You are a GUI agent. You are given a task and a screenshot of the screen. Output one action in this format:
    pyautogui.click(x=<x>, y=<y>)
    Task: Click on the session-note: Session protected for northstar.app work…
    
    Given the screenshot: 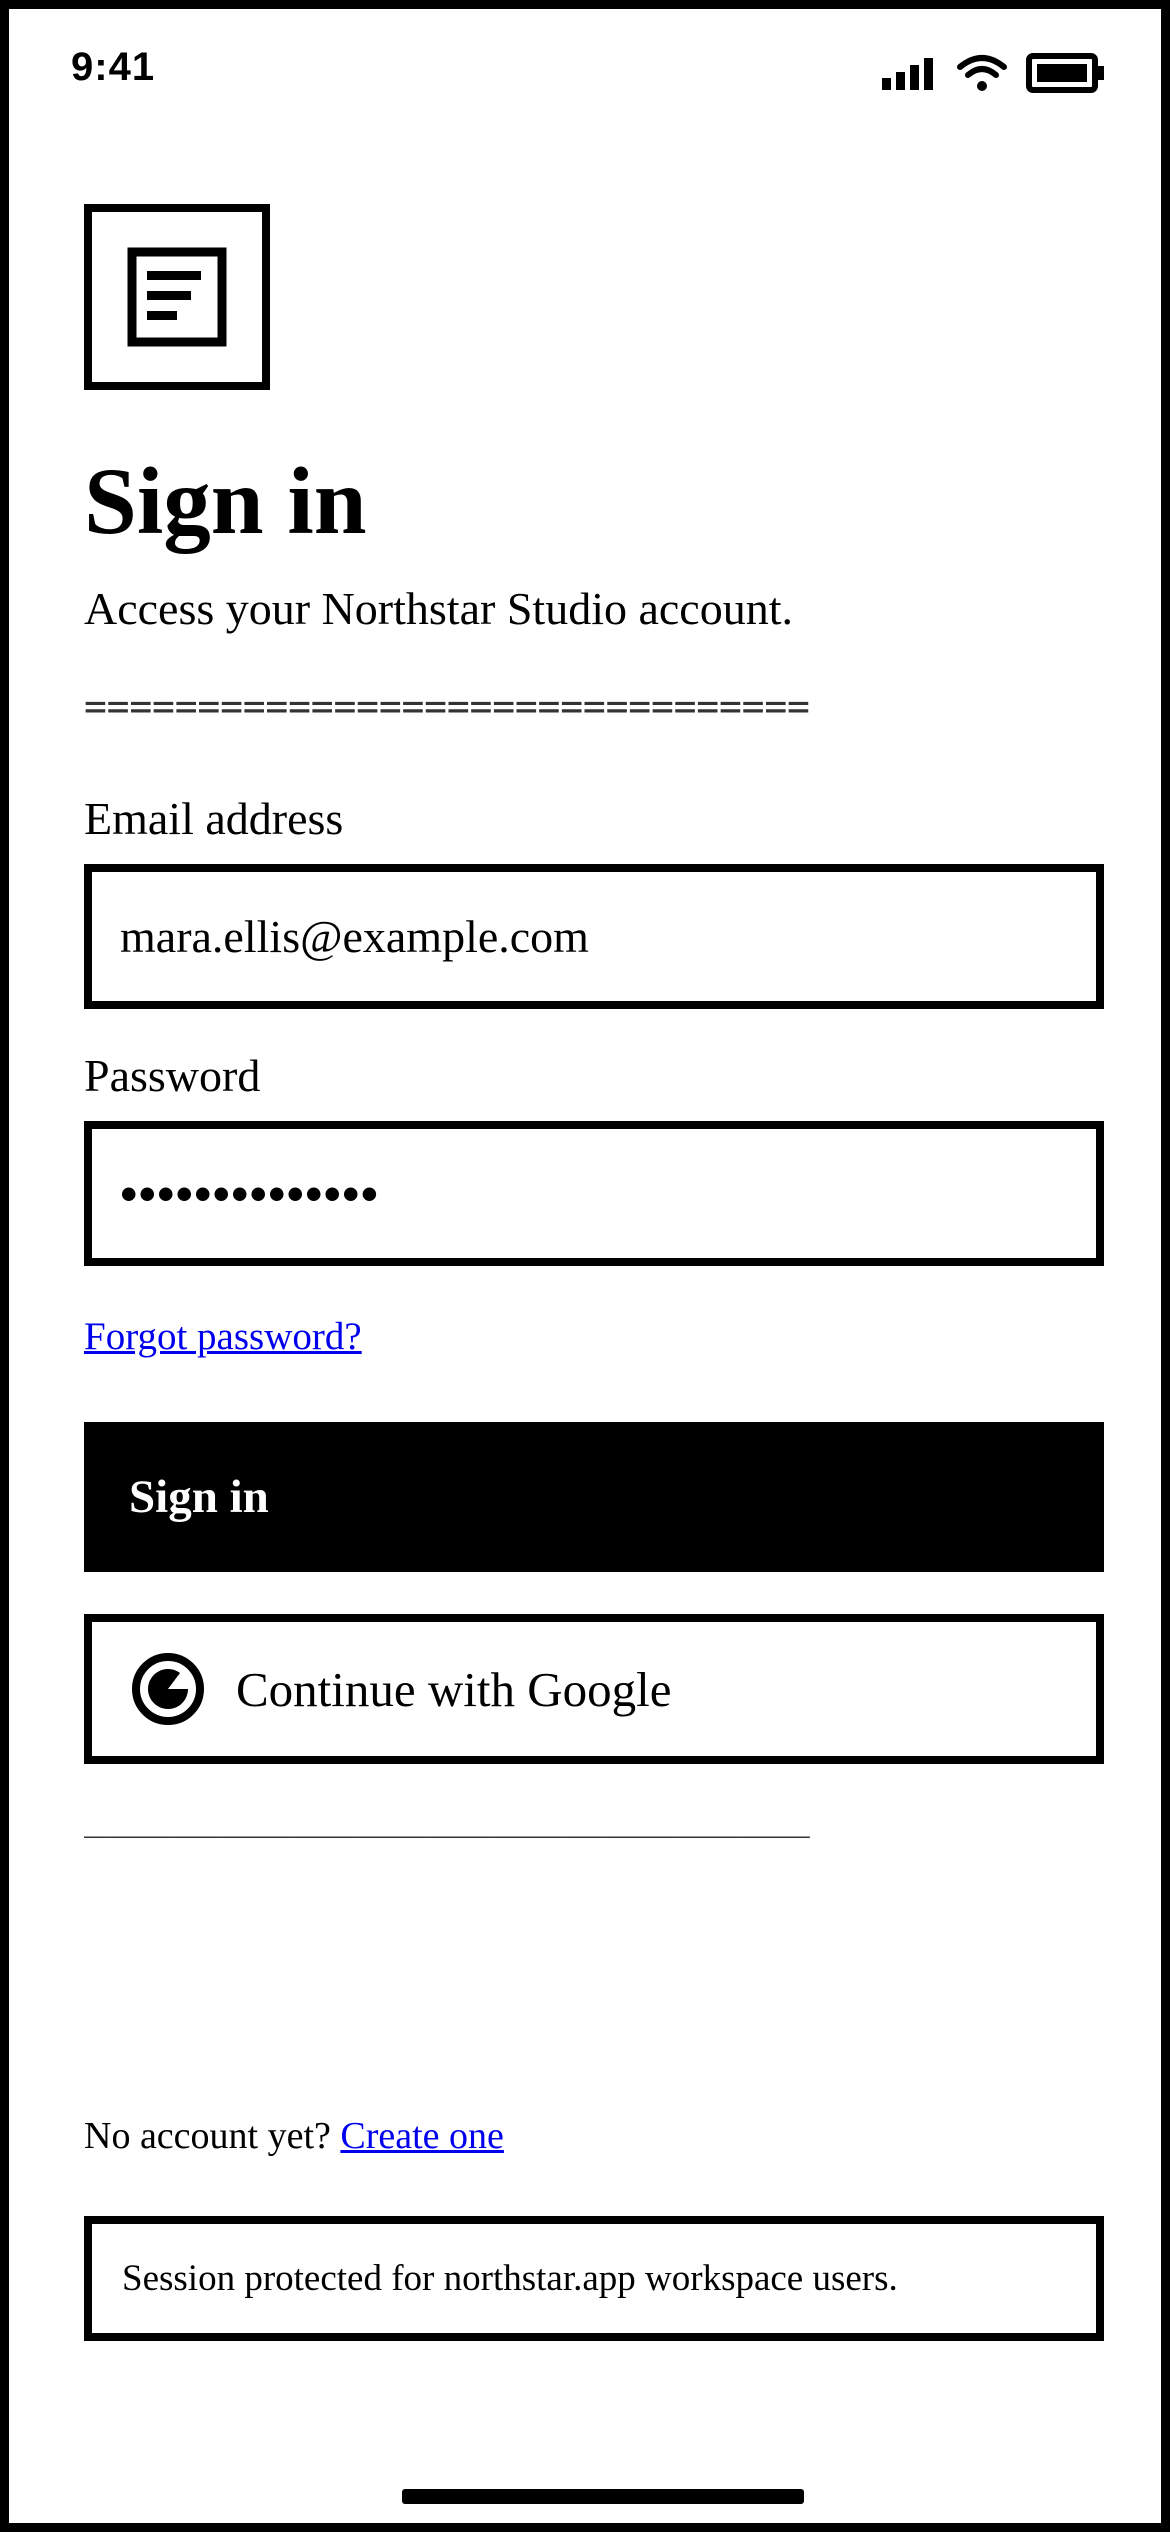 What is the action you would take?
    pyautogui.click(x=594, y=2278)
    